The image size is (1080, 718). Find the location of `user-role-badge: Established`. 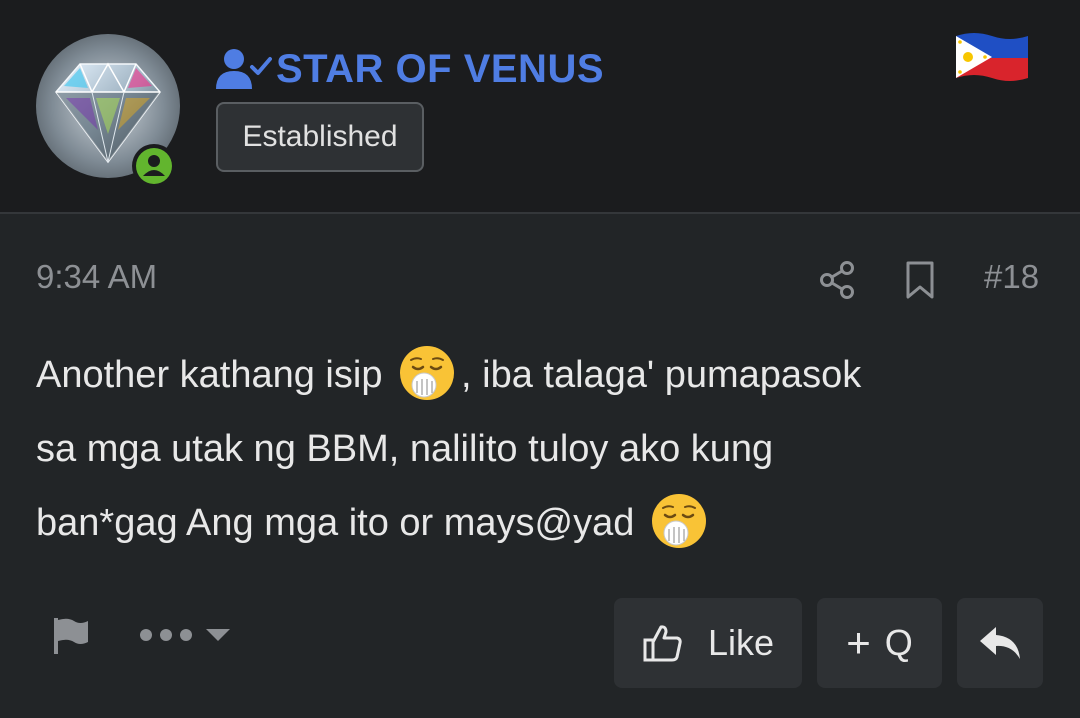

user-role-badge: Established is located at coordinates (320, 137).